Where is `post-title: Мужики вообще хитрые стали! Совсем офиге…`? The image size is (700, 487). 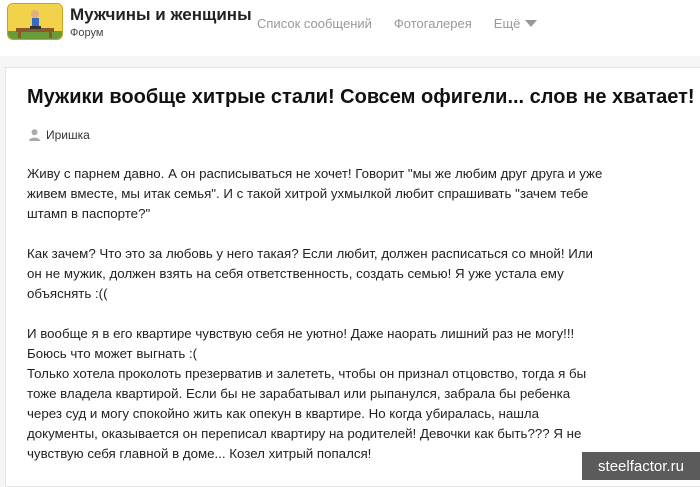
post-title: Мужики вообще хитрые стали! Совсем офиге… is located at coordinates (361, 97).